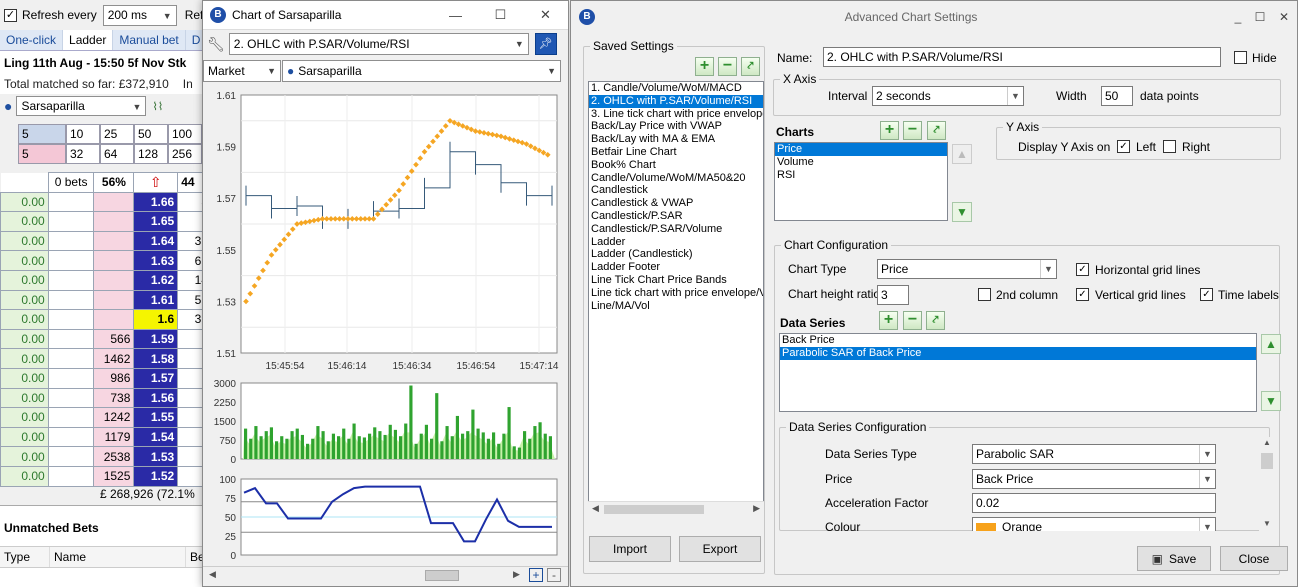 This screenshot has height=587, width=1298. I want to click on price-cell: 1.6, so click(156, 319).